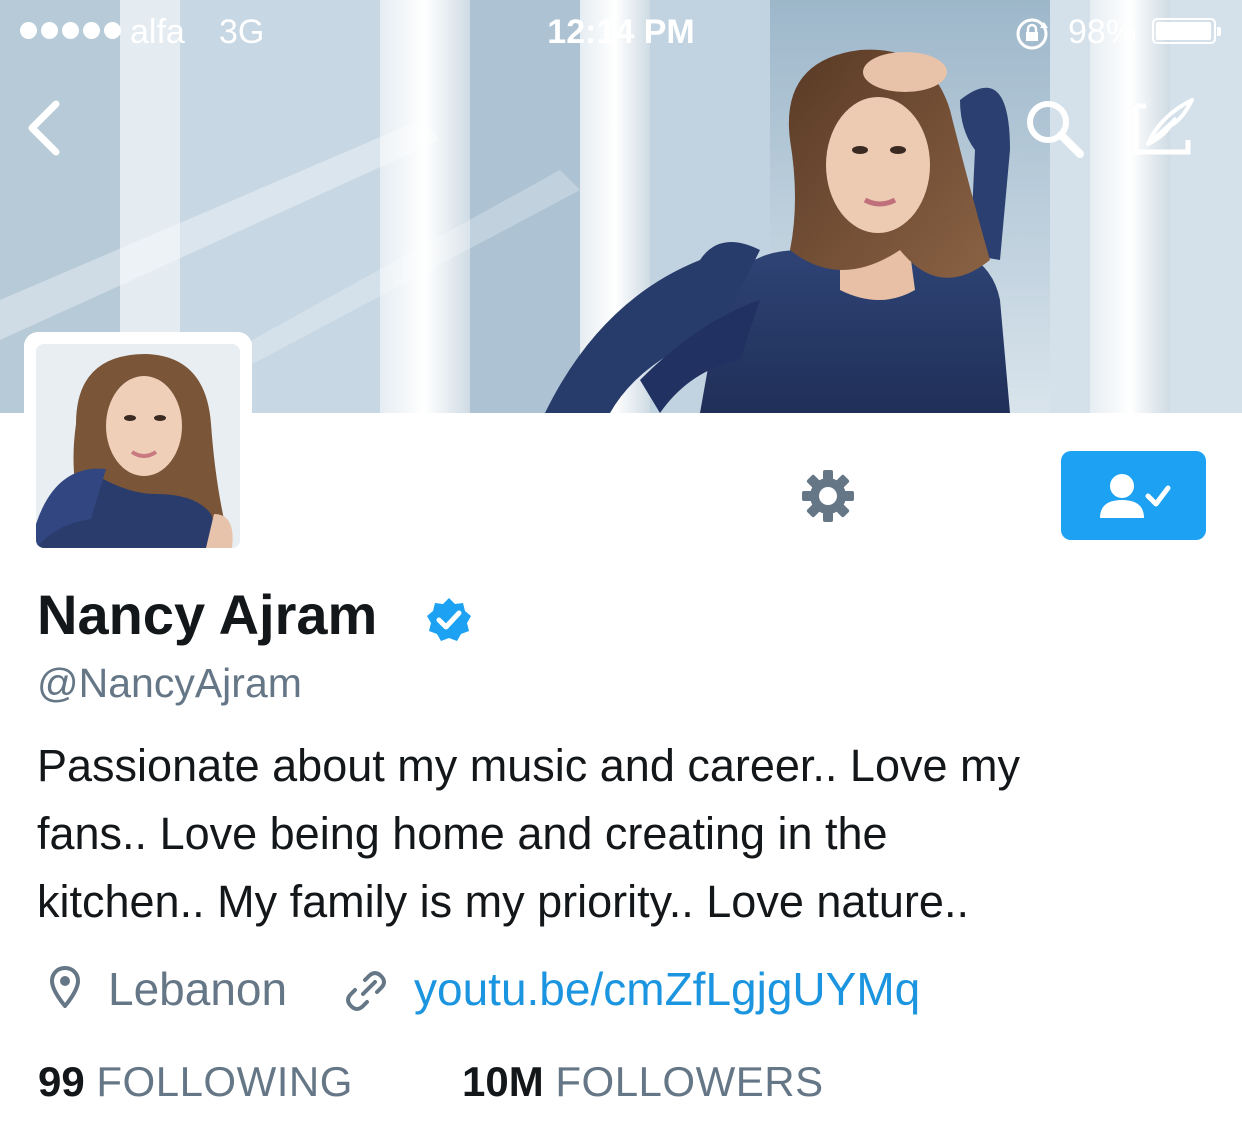 The height and width of the screenshot is (1146, 1242). What do you see at coordinates (1164, 127) in the screenshot?
I see `compose-icon` at bounding box center [1164, 127].